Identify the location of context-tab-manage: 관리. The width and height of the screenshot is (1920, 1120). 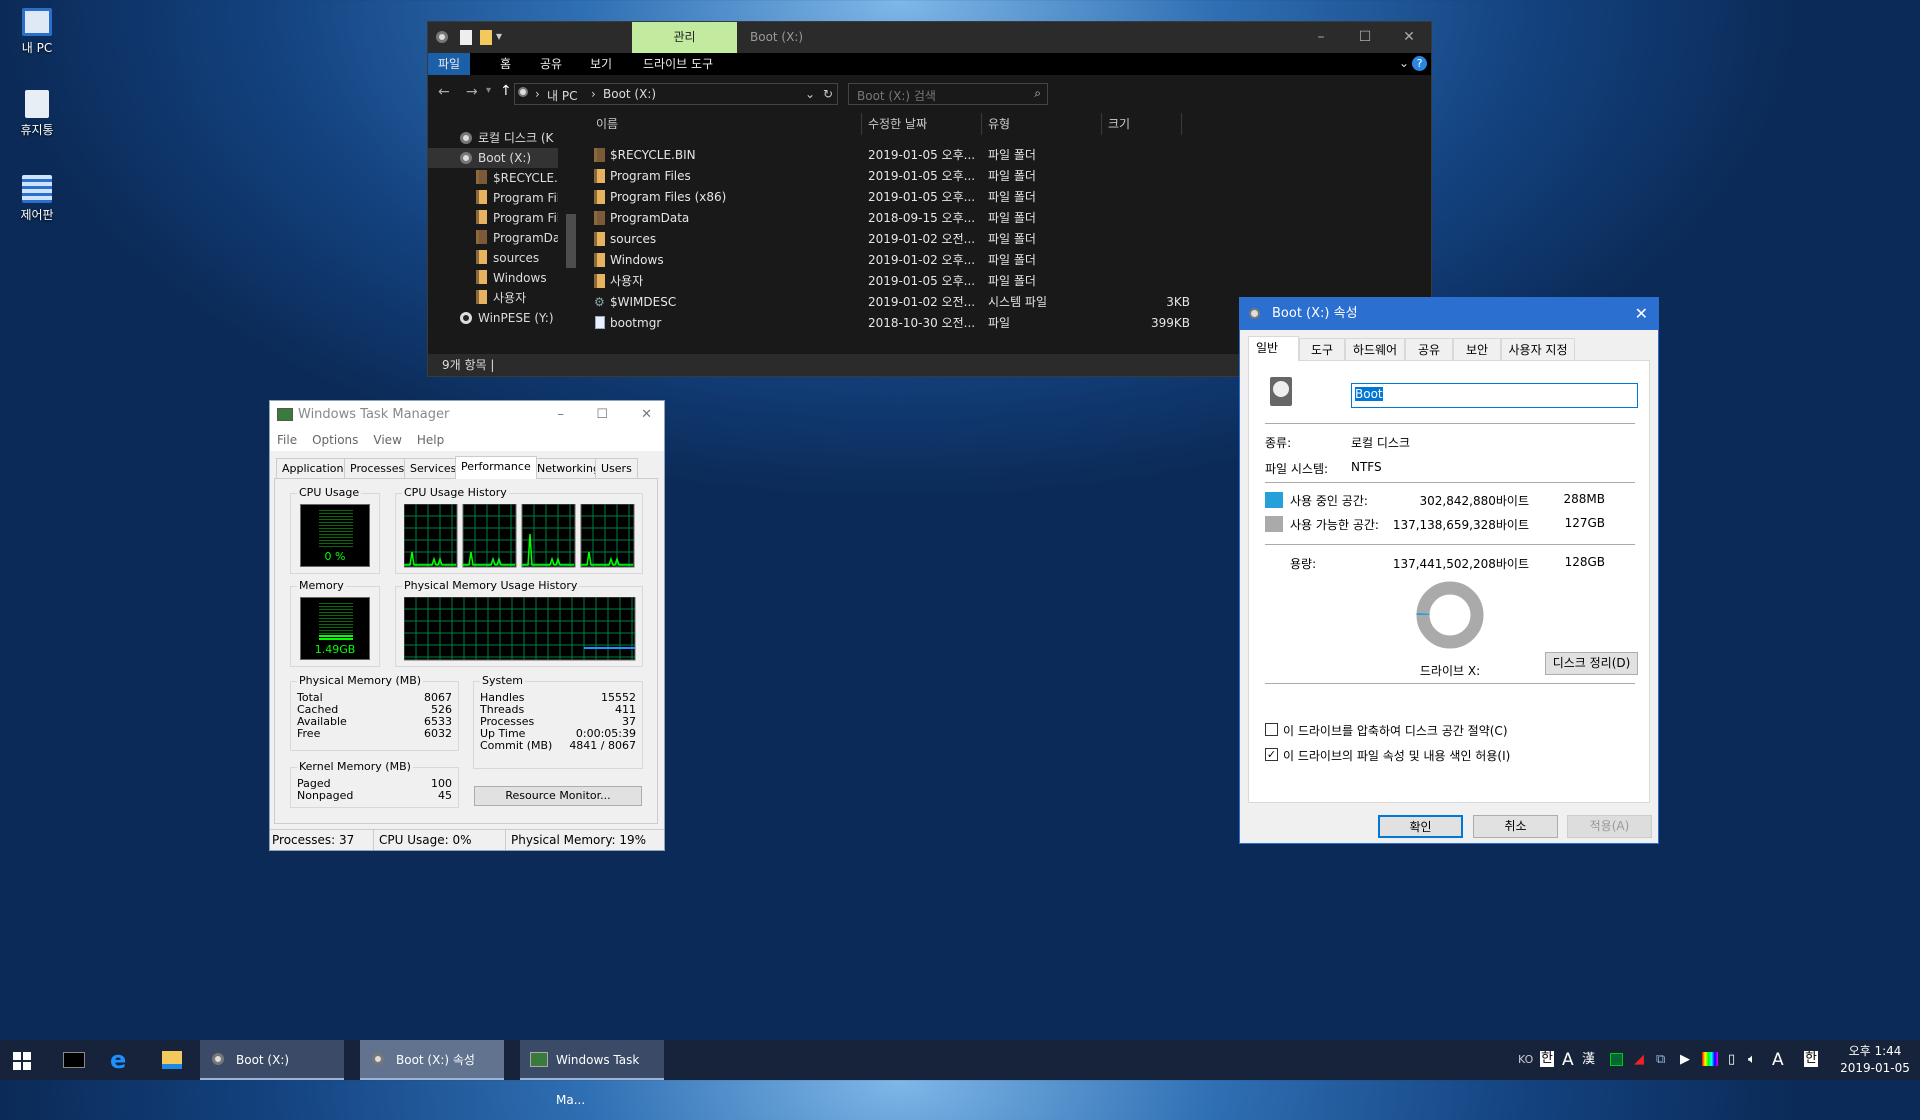
(684, 37).